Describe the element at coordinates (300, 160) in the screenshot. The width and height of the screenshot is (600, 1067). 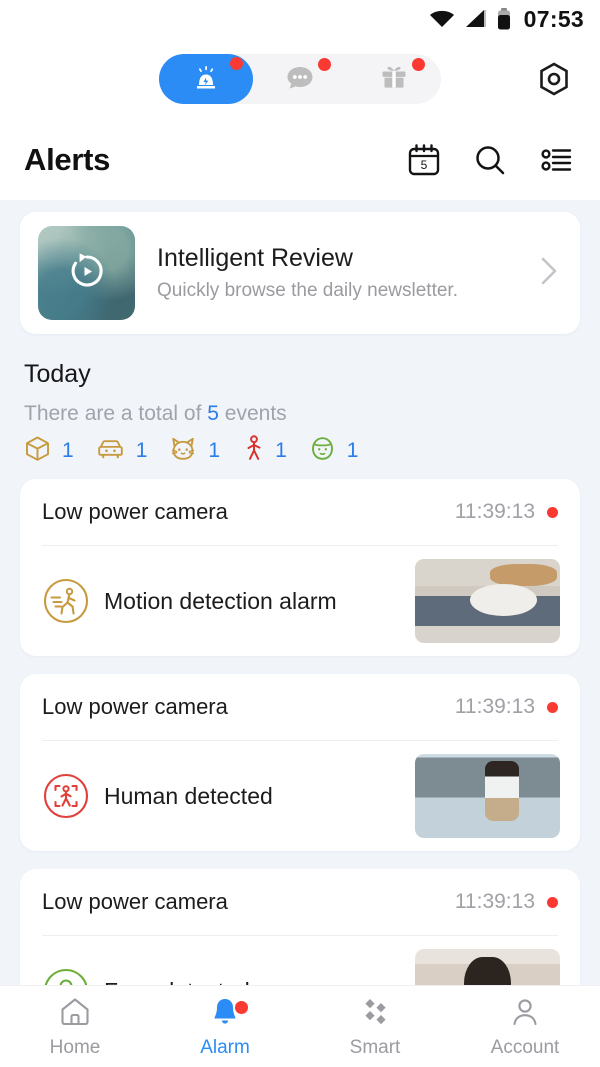
I see `page-header: Alerts 5` at that location.